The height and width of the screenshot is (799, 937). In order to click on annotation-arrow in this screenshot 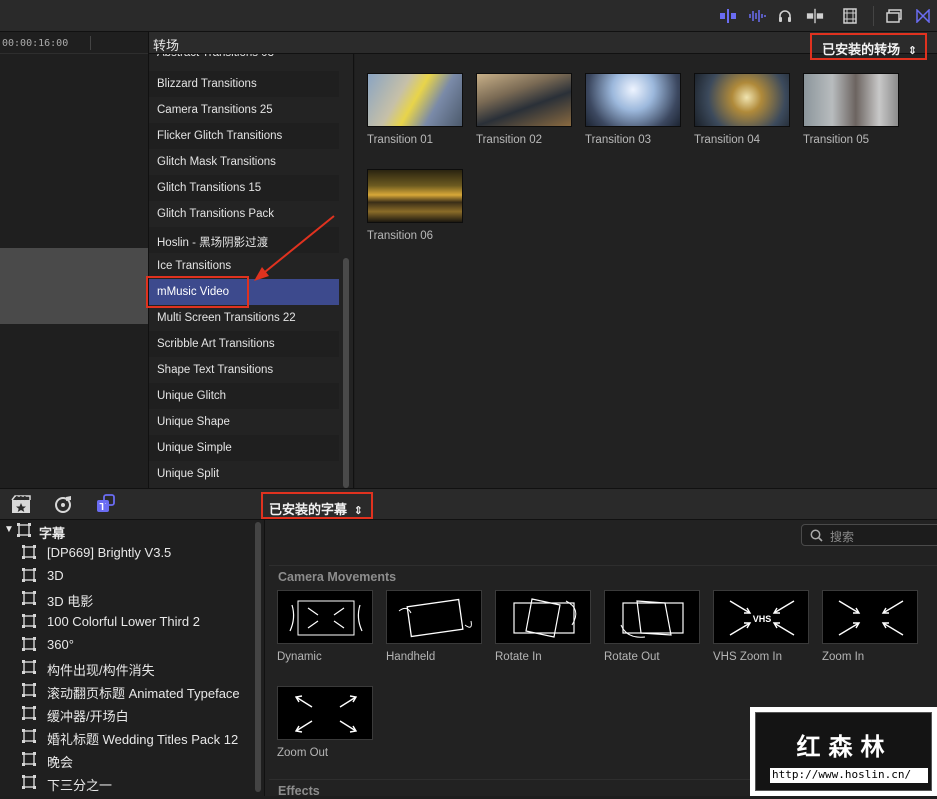, I will do `click(294, 248)`.